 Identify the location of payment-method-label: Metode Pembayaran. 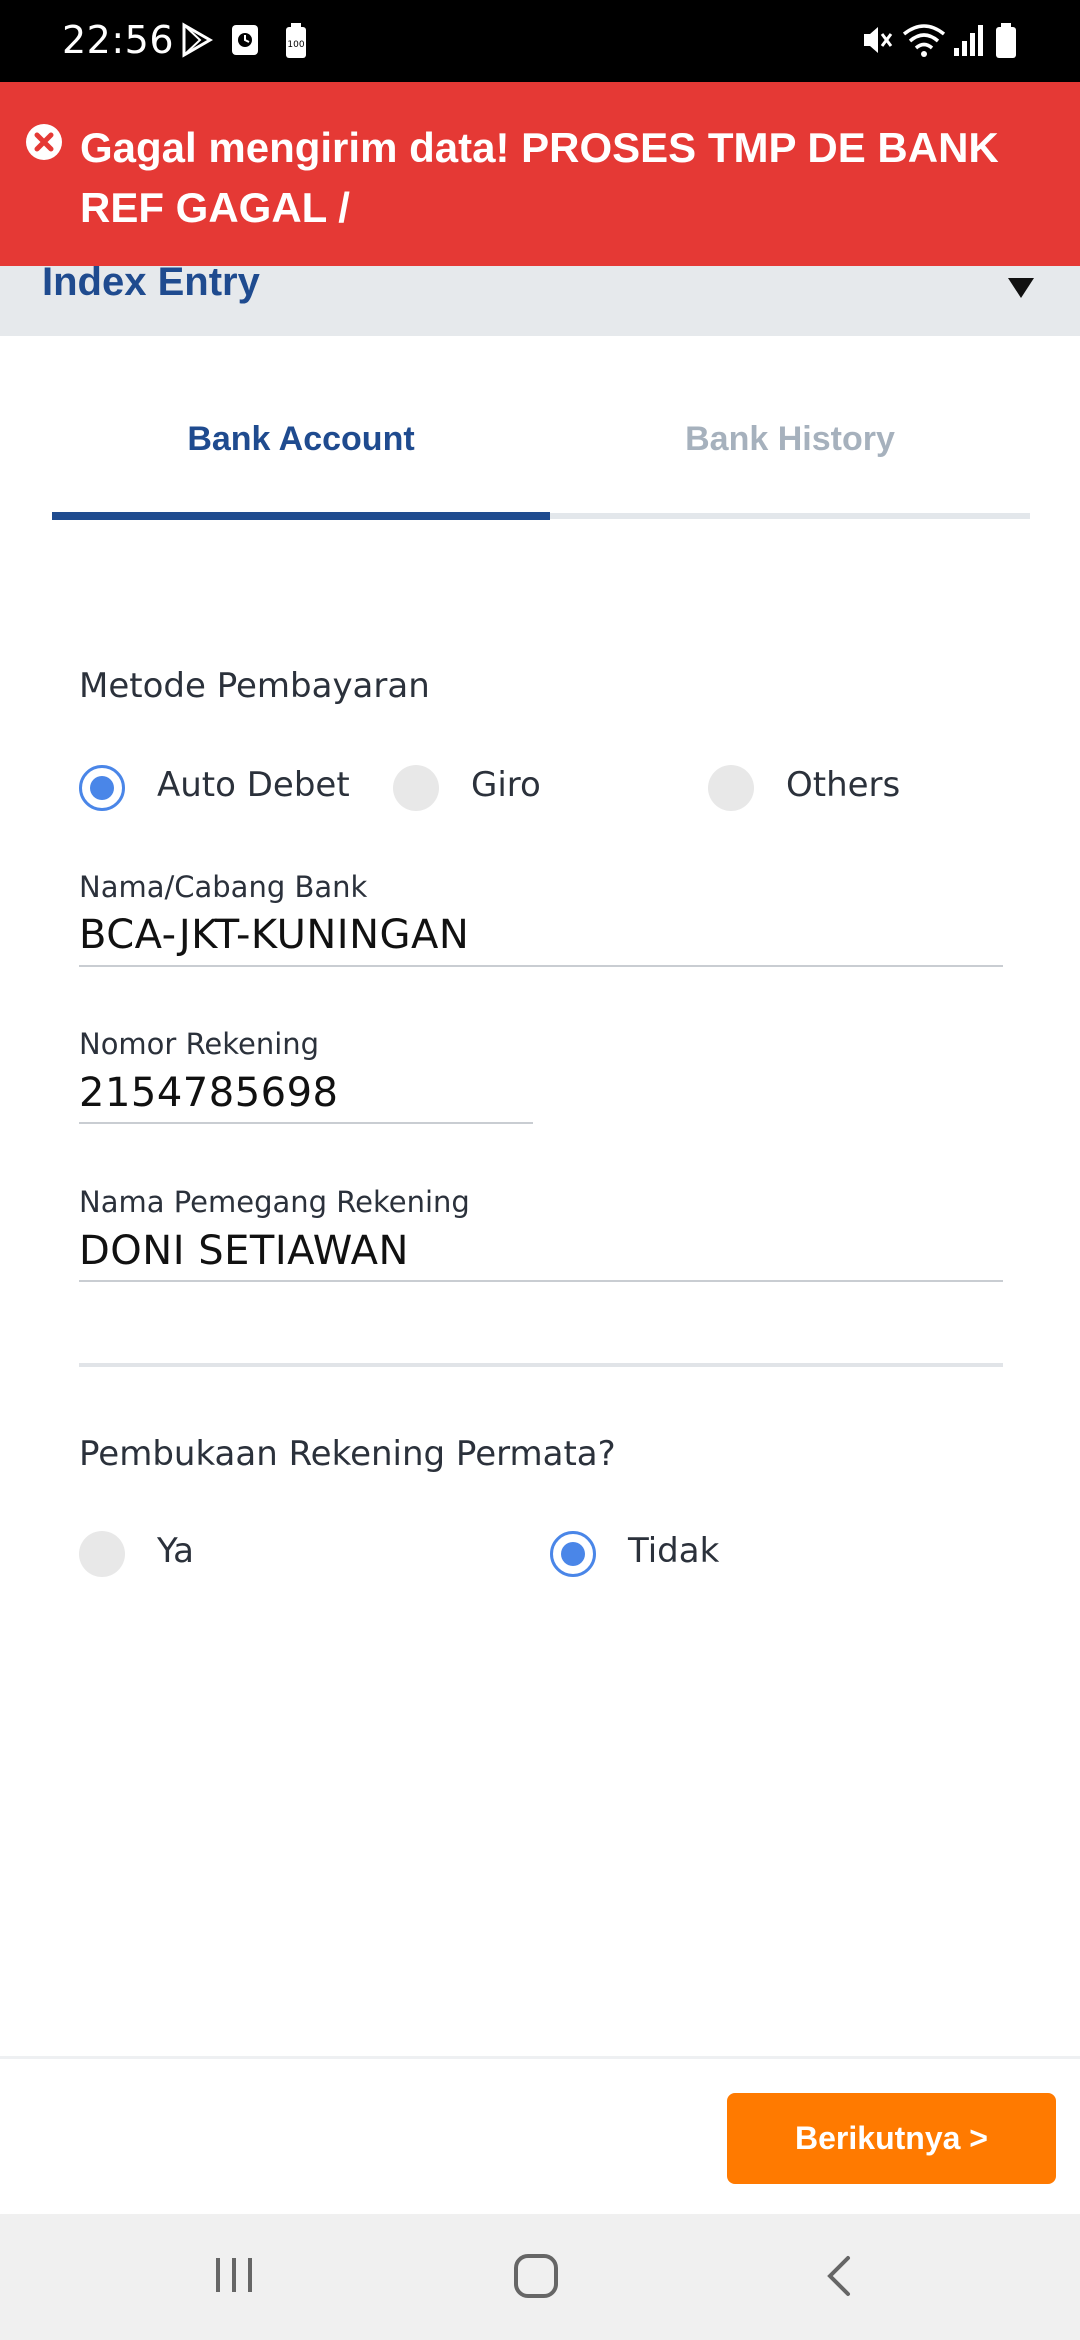
(254, 686).